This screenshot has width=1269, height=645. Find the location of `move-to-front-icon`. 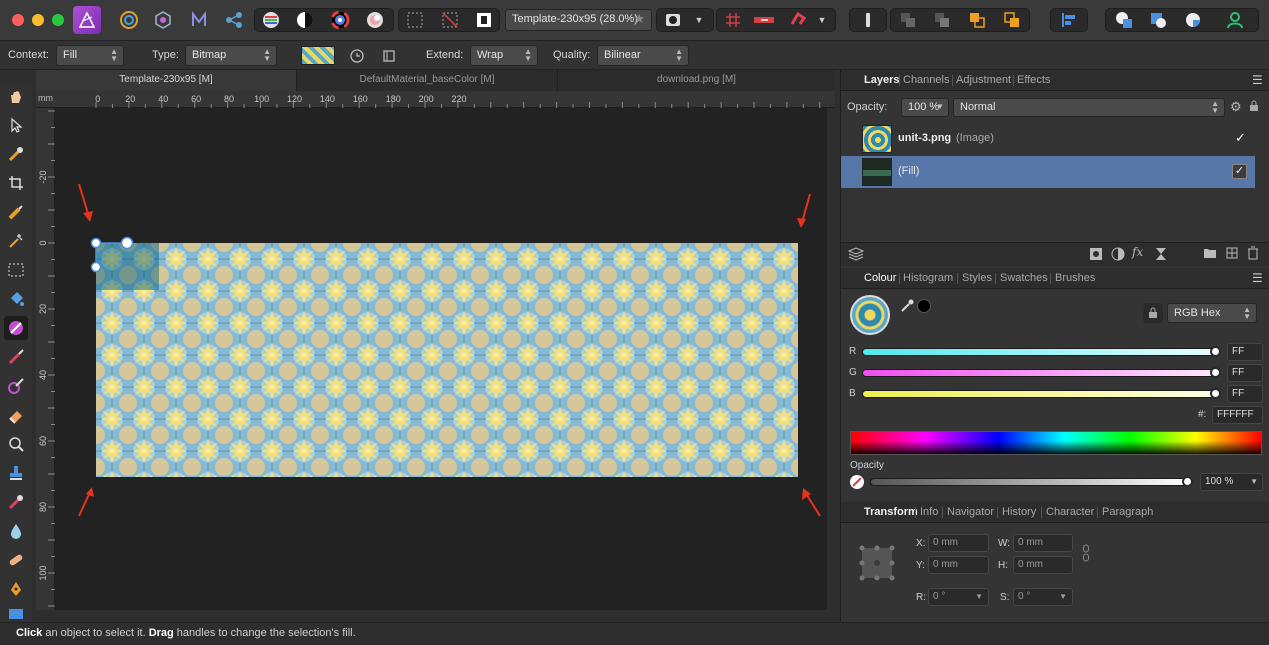

move-to-front-icon is located at coordinates (977, 20).